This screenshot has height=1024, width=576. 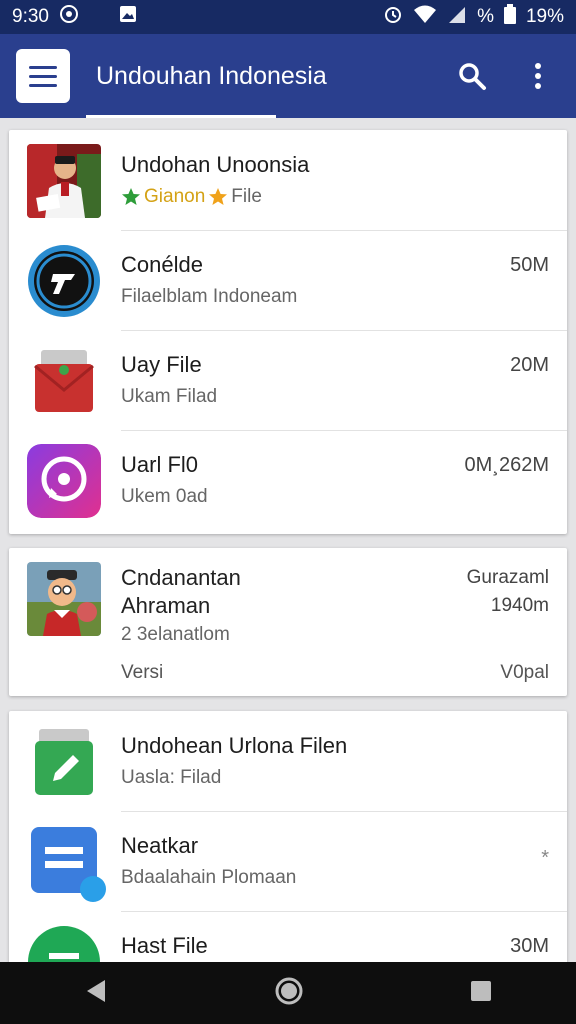 I want to click on item-size: 20M, so click(x=529, y=365).